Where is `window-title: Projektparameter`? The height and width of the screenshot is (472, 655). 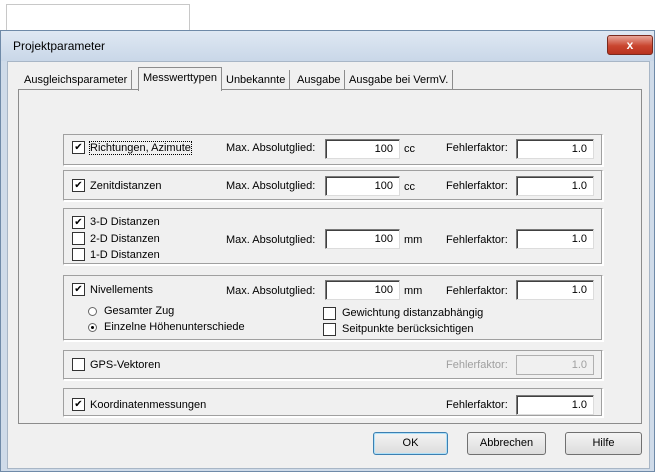 window-title: Projektparameter is located at coordinates (59, 46).